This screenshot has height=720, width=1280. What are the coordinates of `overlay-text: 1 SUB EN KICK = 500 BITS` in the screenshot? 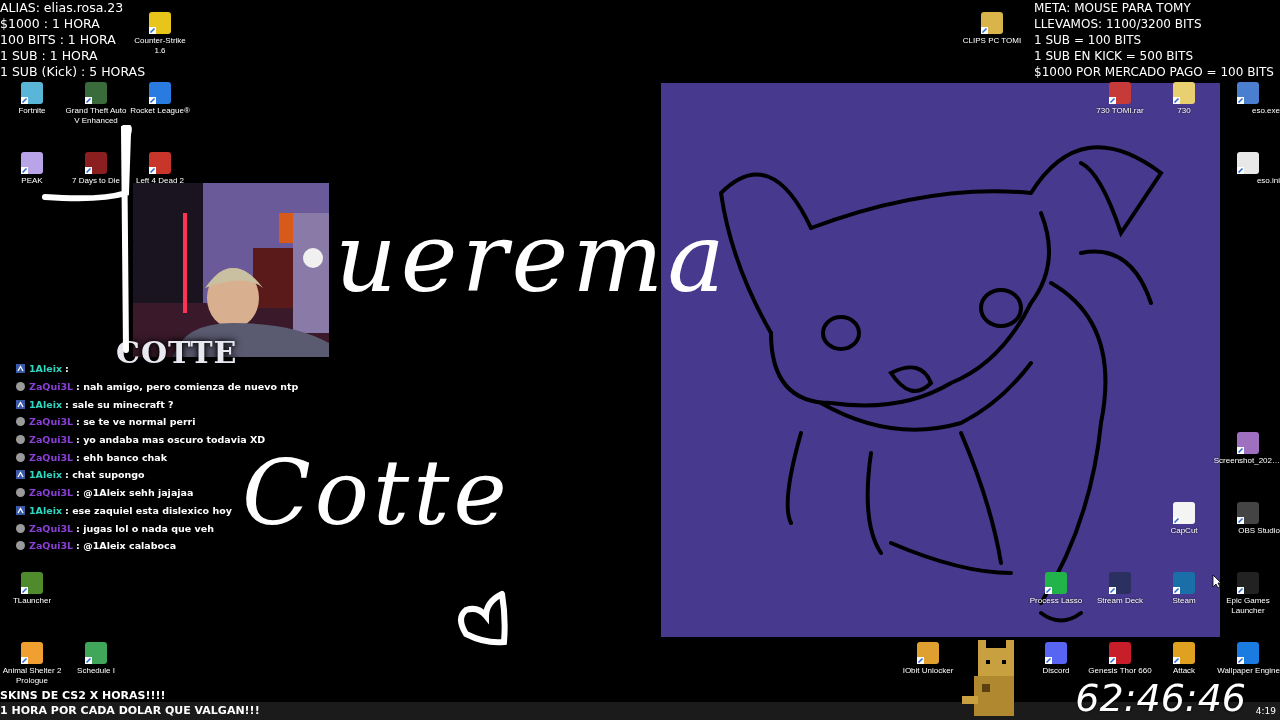 It's located at (1114, 56).